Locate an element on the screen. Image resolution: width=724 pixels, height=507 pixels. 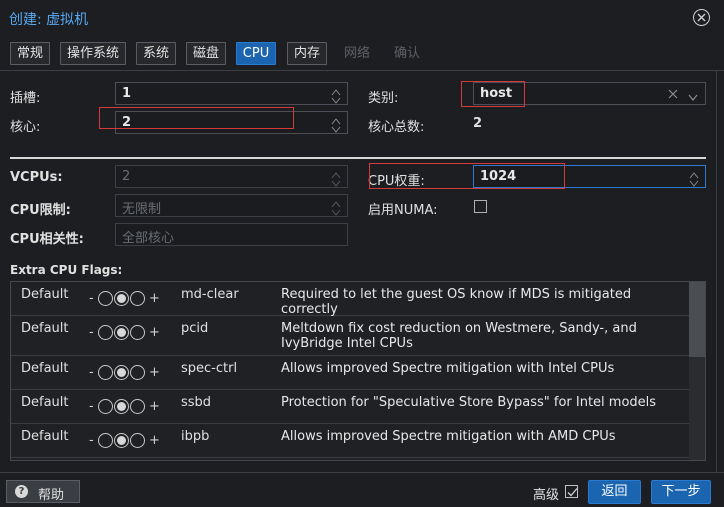
help-button-label: 帮助 is located at coordinates (51, 495).